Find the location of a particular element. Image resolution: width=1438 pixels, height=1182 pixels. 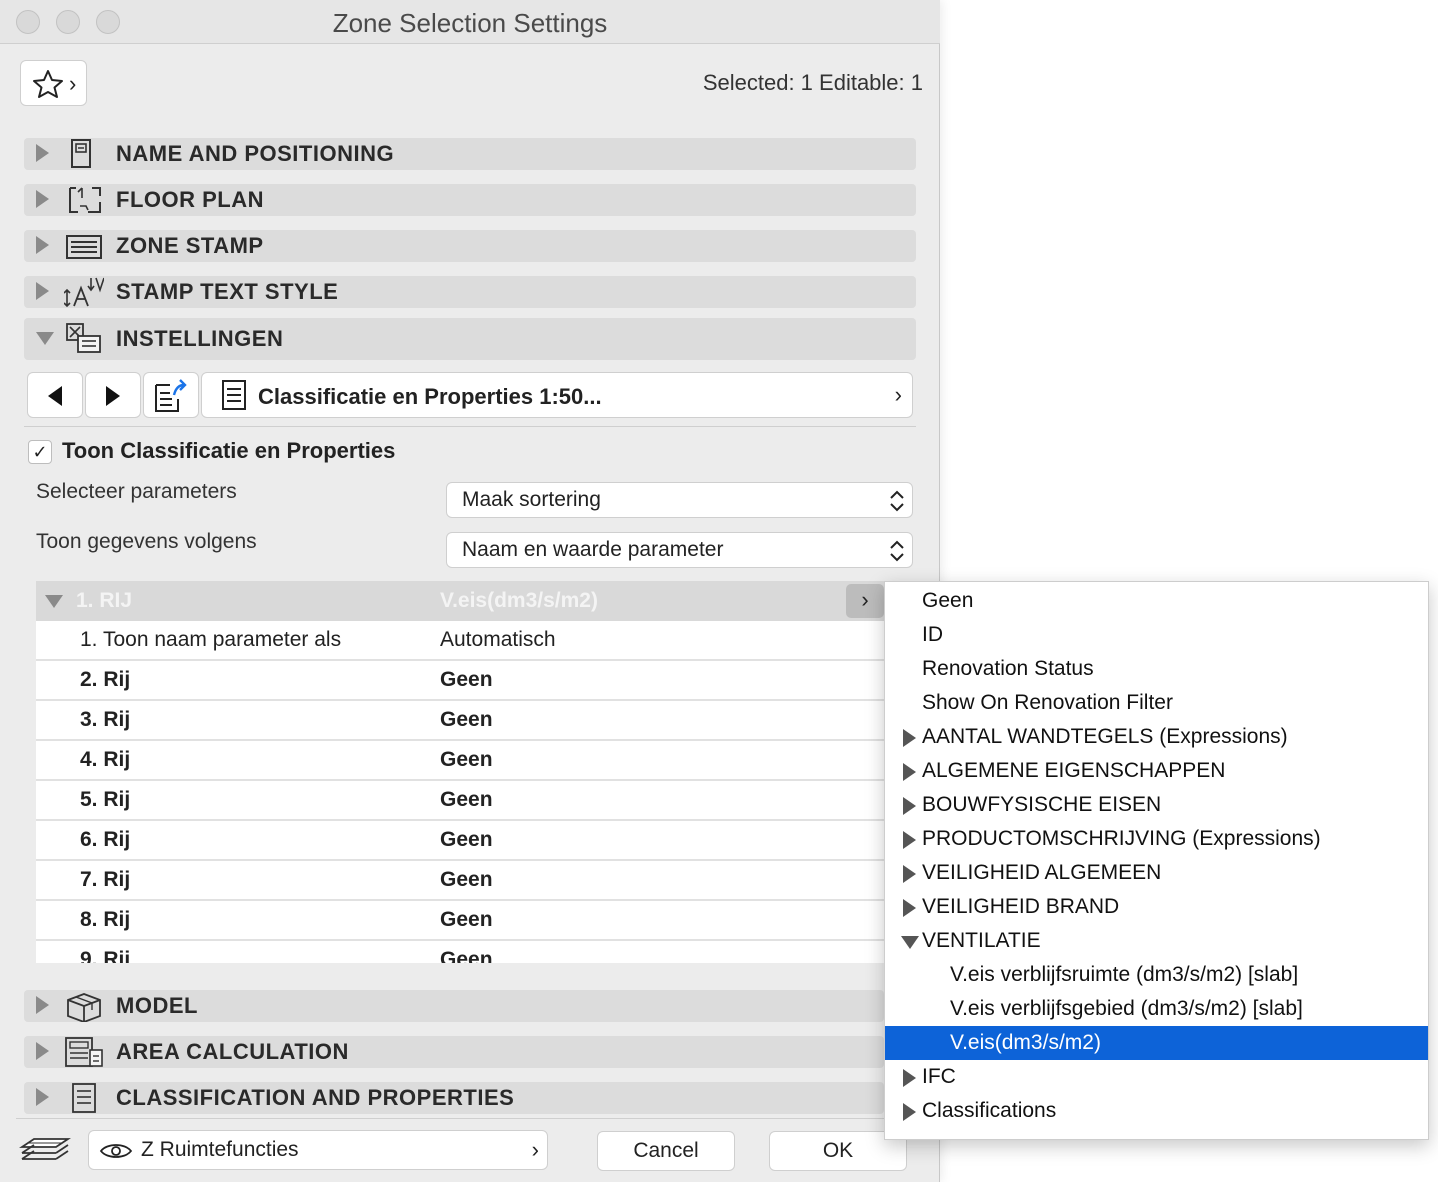

menu-group: VEILIGHEID ALGEMEEN is located at coordinates (1156, 873).